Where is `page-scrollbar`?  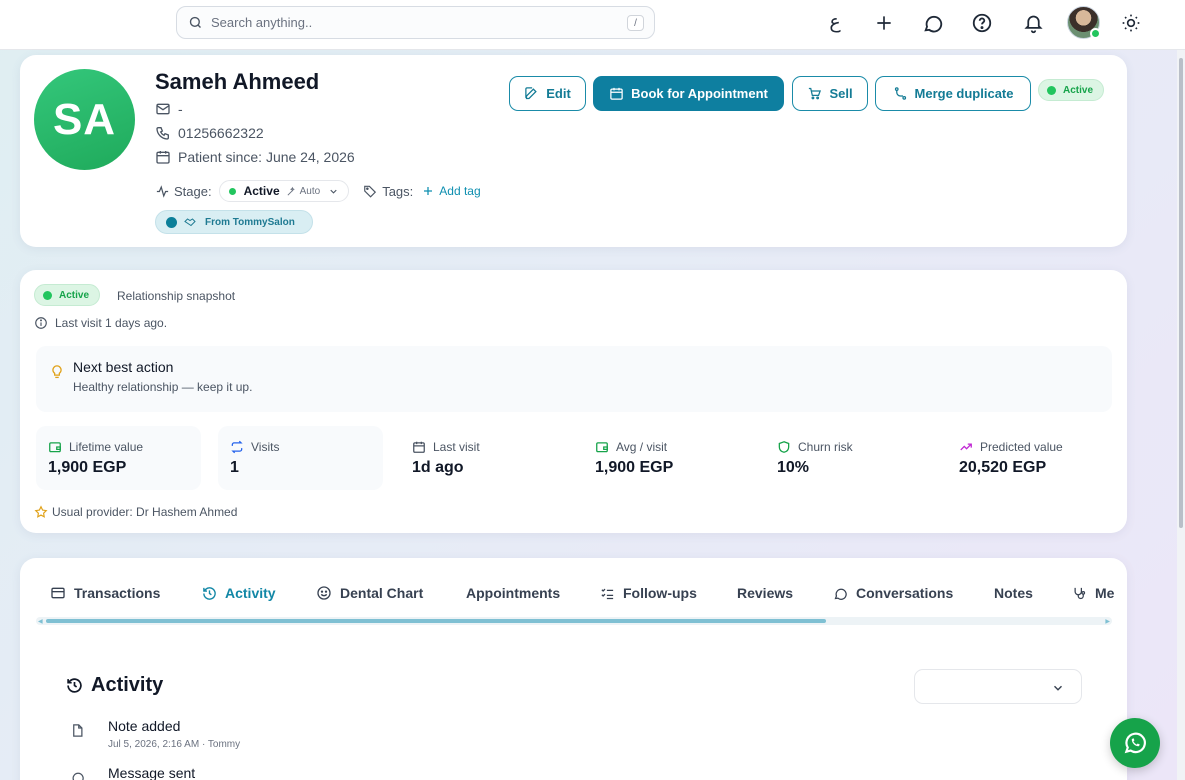
page-scrollbar is located at coordinates (1181, 415).